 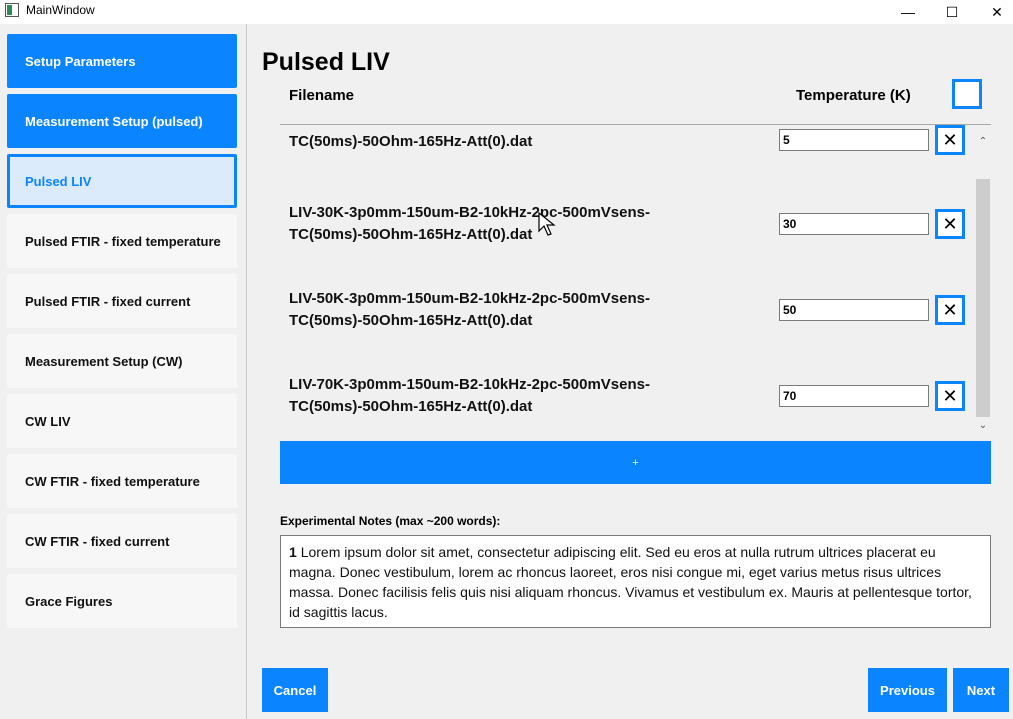 What do you see at coordinates (390, 521) in the screenshot?
I see `notes-label: Experimental Notes (max ~200 words):` at bounding box center [390, 521].